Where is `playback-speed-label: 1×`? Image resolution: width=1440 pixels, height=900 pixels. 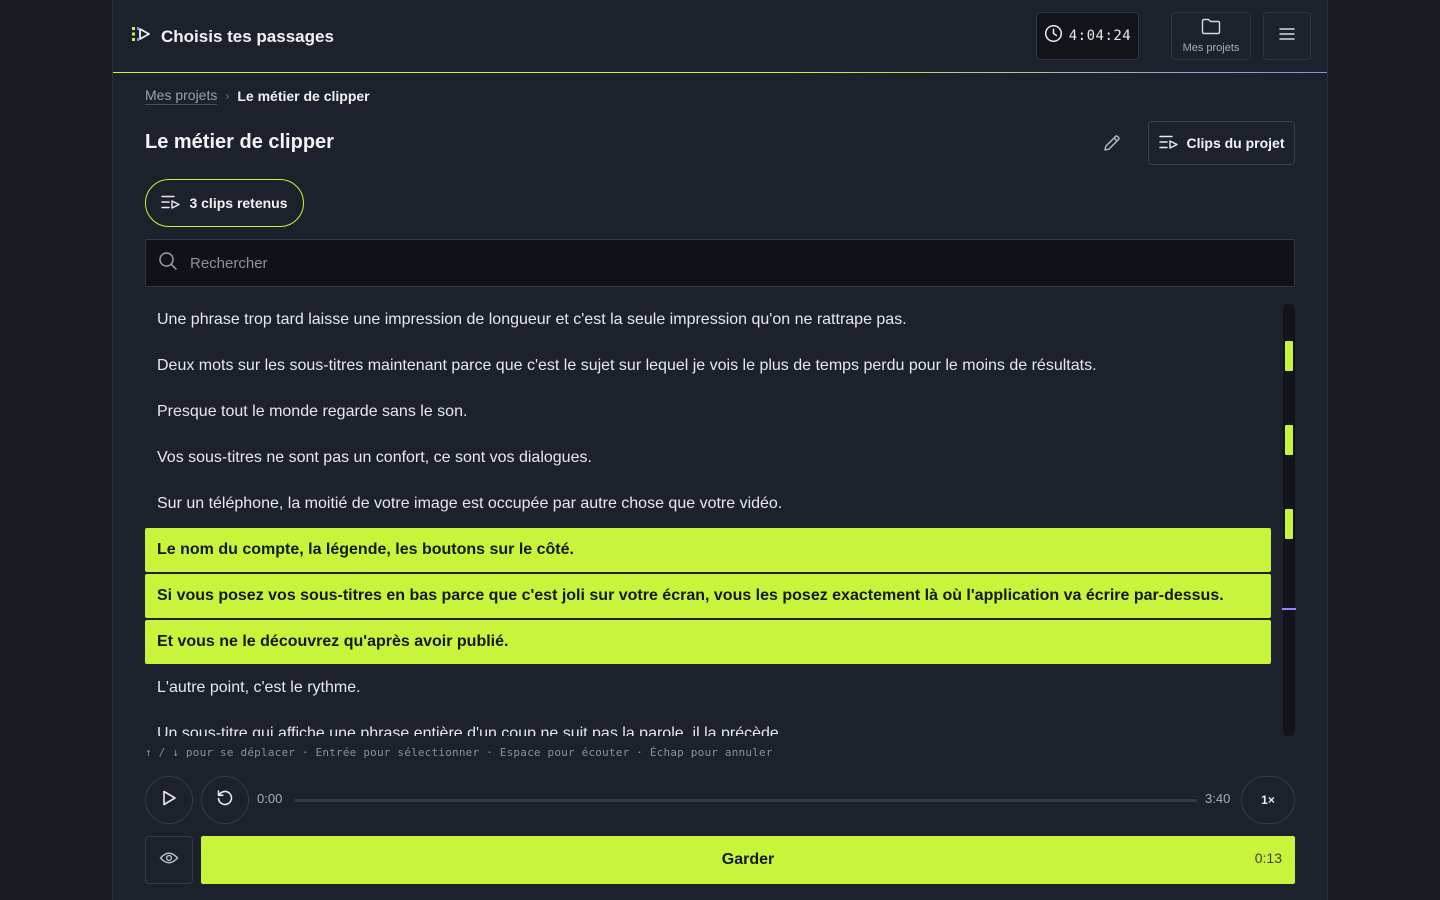
playback-speed-label: 1× is located at coordinates (1268, 800).